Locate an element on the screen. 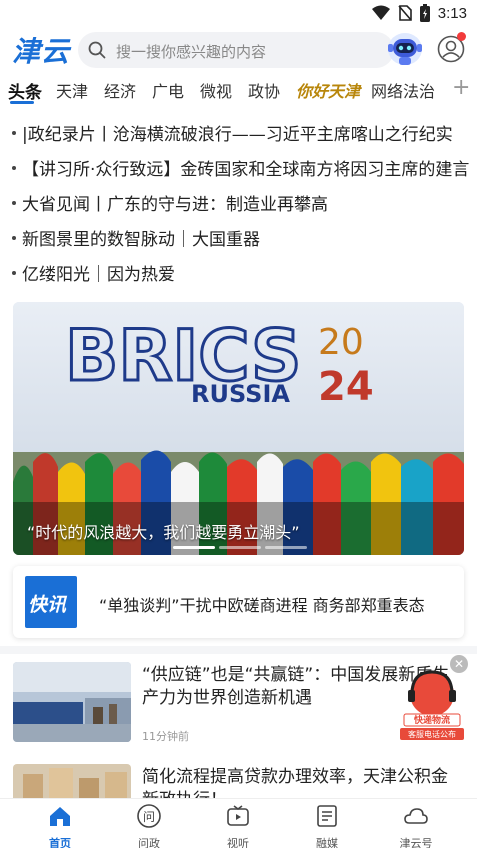 This screenshot has width=477, height=848. headline-text: 亿缕阳光｜因为热爱 is located at coordinates (98, 275).